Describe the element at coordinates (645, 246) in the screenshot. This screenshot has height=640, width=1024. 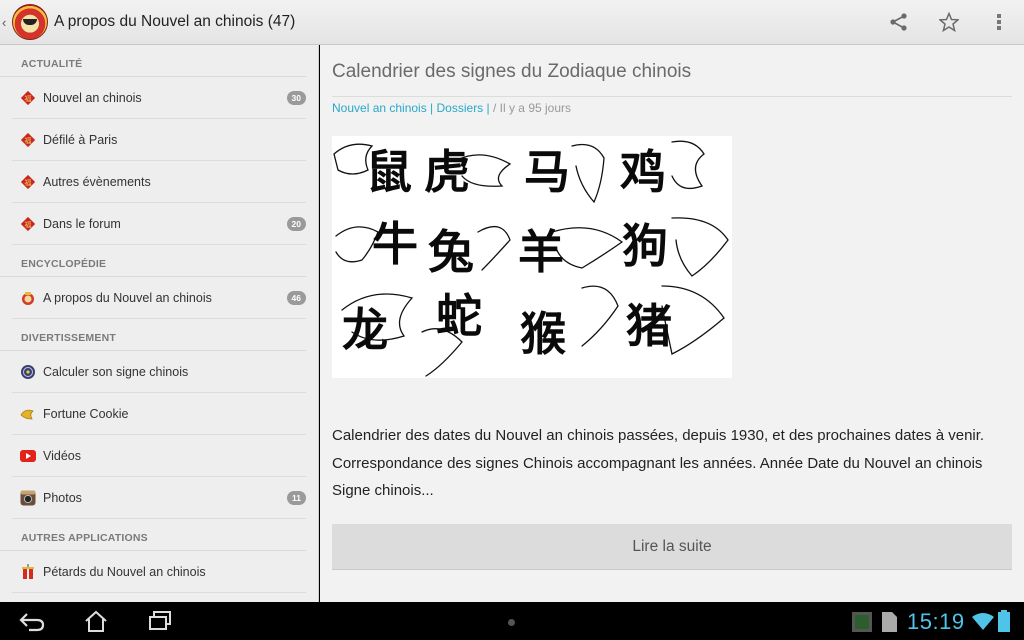
I see `zodiac-char-dog: 狗` at that location.